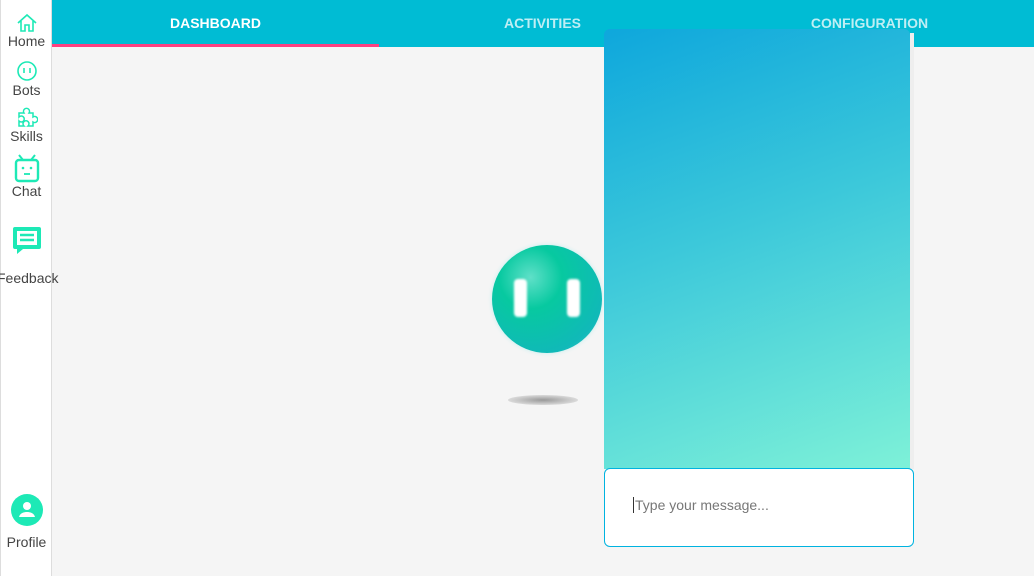  What do you see at coordinates (29, 288) in the screenshot?
I see `sidebar: Home Bots Skills Chat Feedback Profile` at bounding box center [29, 288].